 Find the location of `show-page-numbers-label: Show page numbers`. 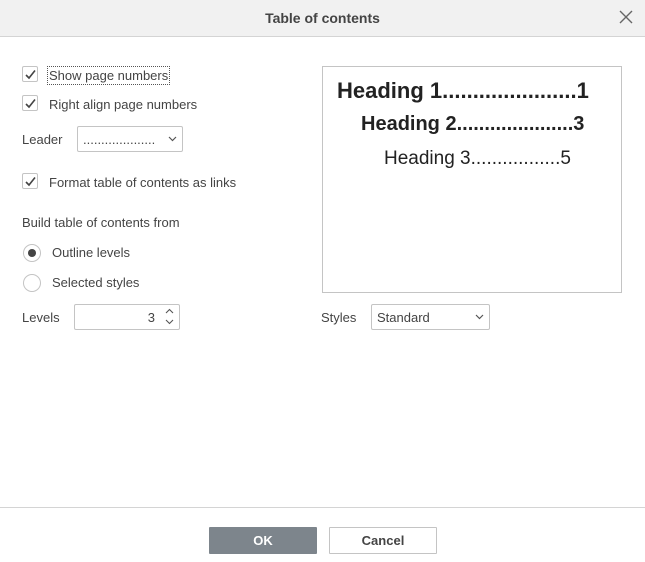

show-page-numbers-label: Show page numbers is located at coordinates (108, 75).